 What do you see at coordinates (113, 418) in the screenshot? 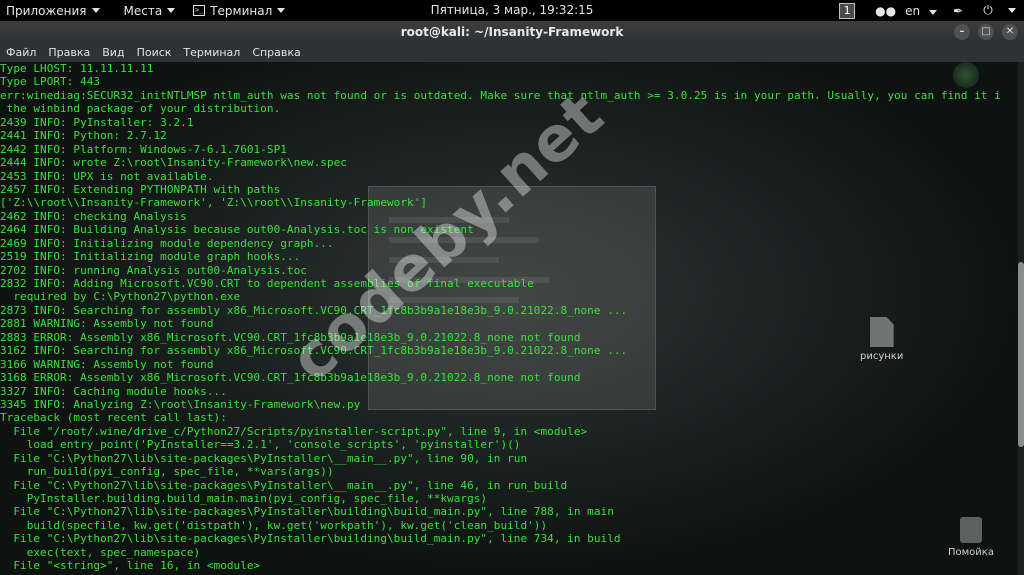
I see `terminal-line: Traceback (most recent call last):` at bounding box center [113, 418].